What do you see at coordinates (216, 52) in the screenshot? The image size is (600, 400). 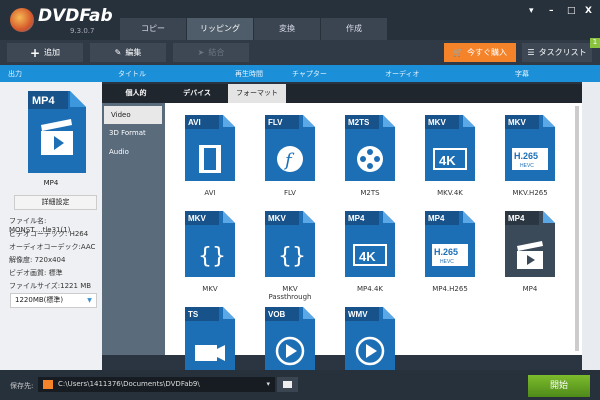 I see `merge-label: 結合` at bounding box center [216, 52].